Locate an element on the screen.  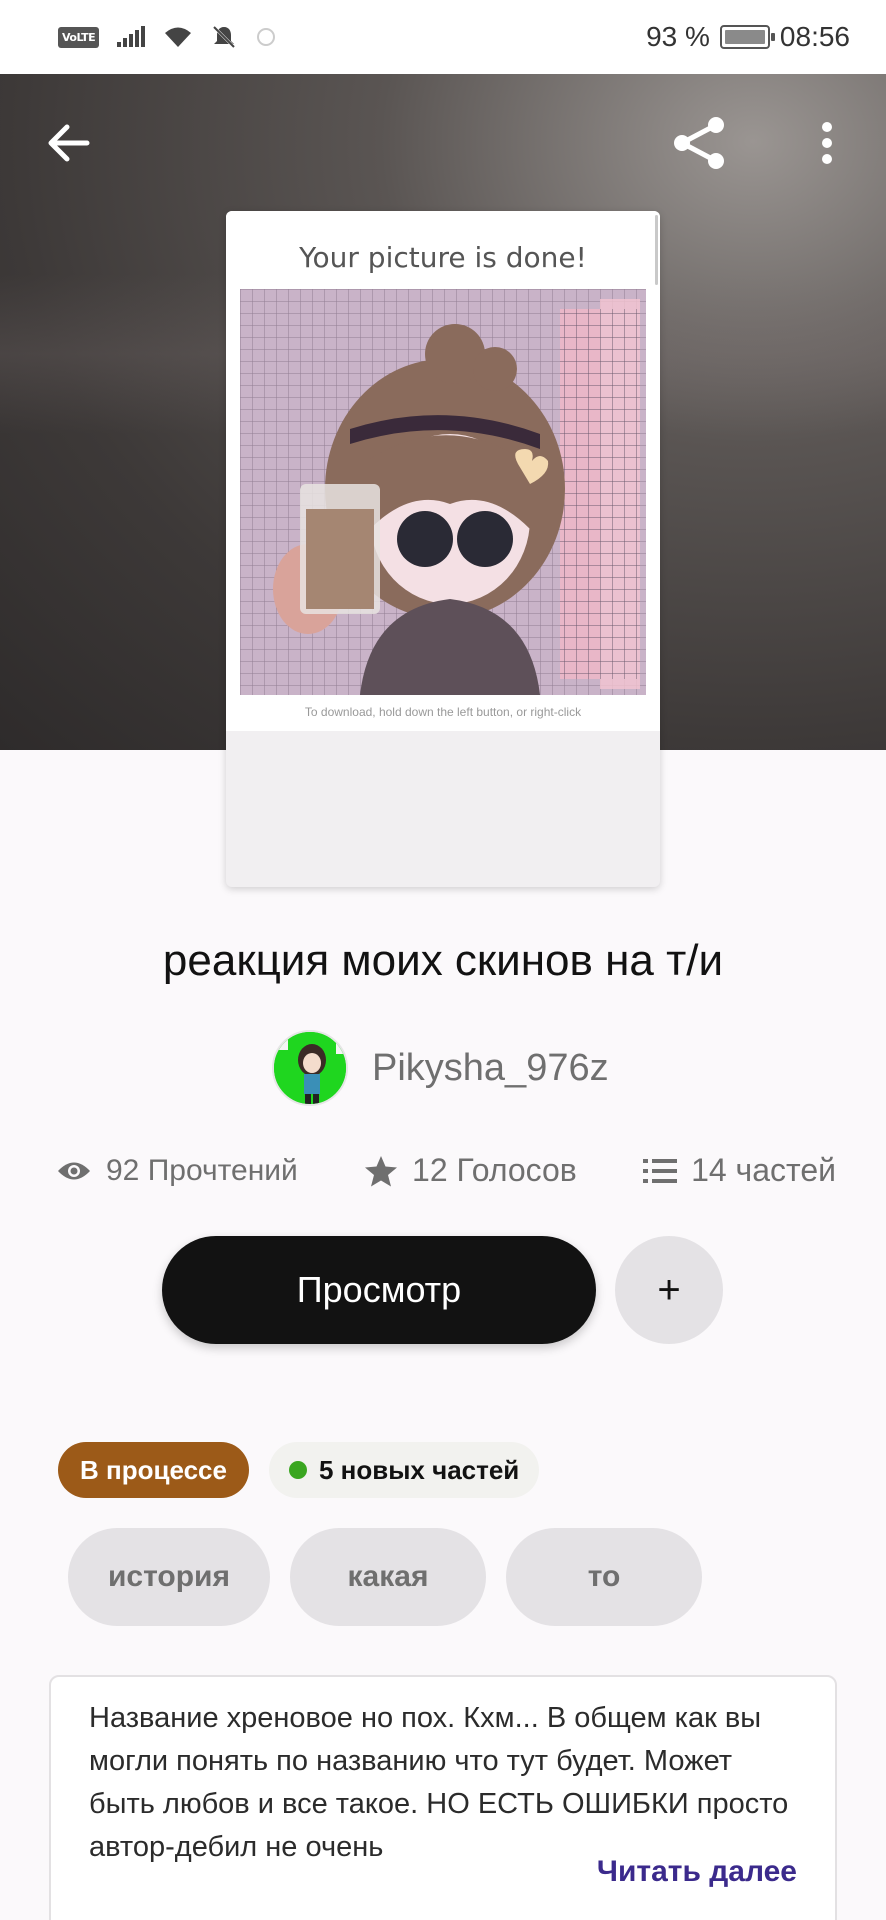
parts-count: 14 частей is located at coordinates (763, 1170).